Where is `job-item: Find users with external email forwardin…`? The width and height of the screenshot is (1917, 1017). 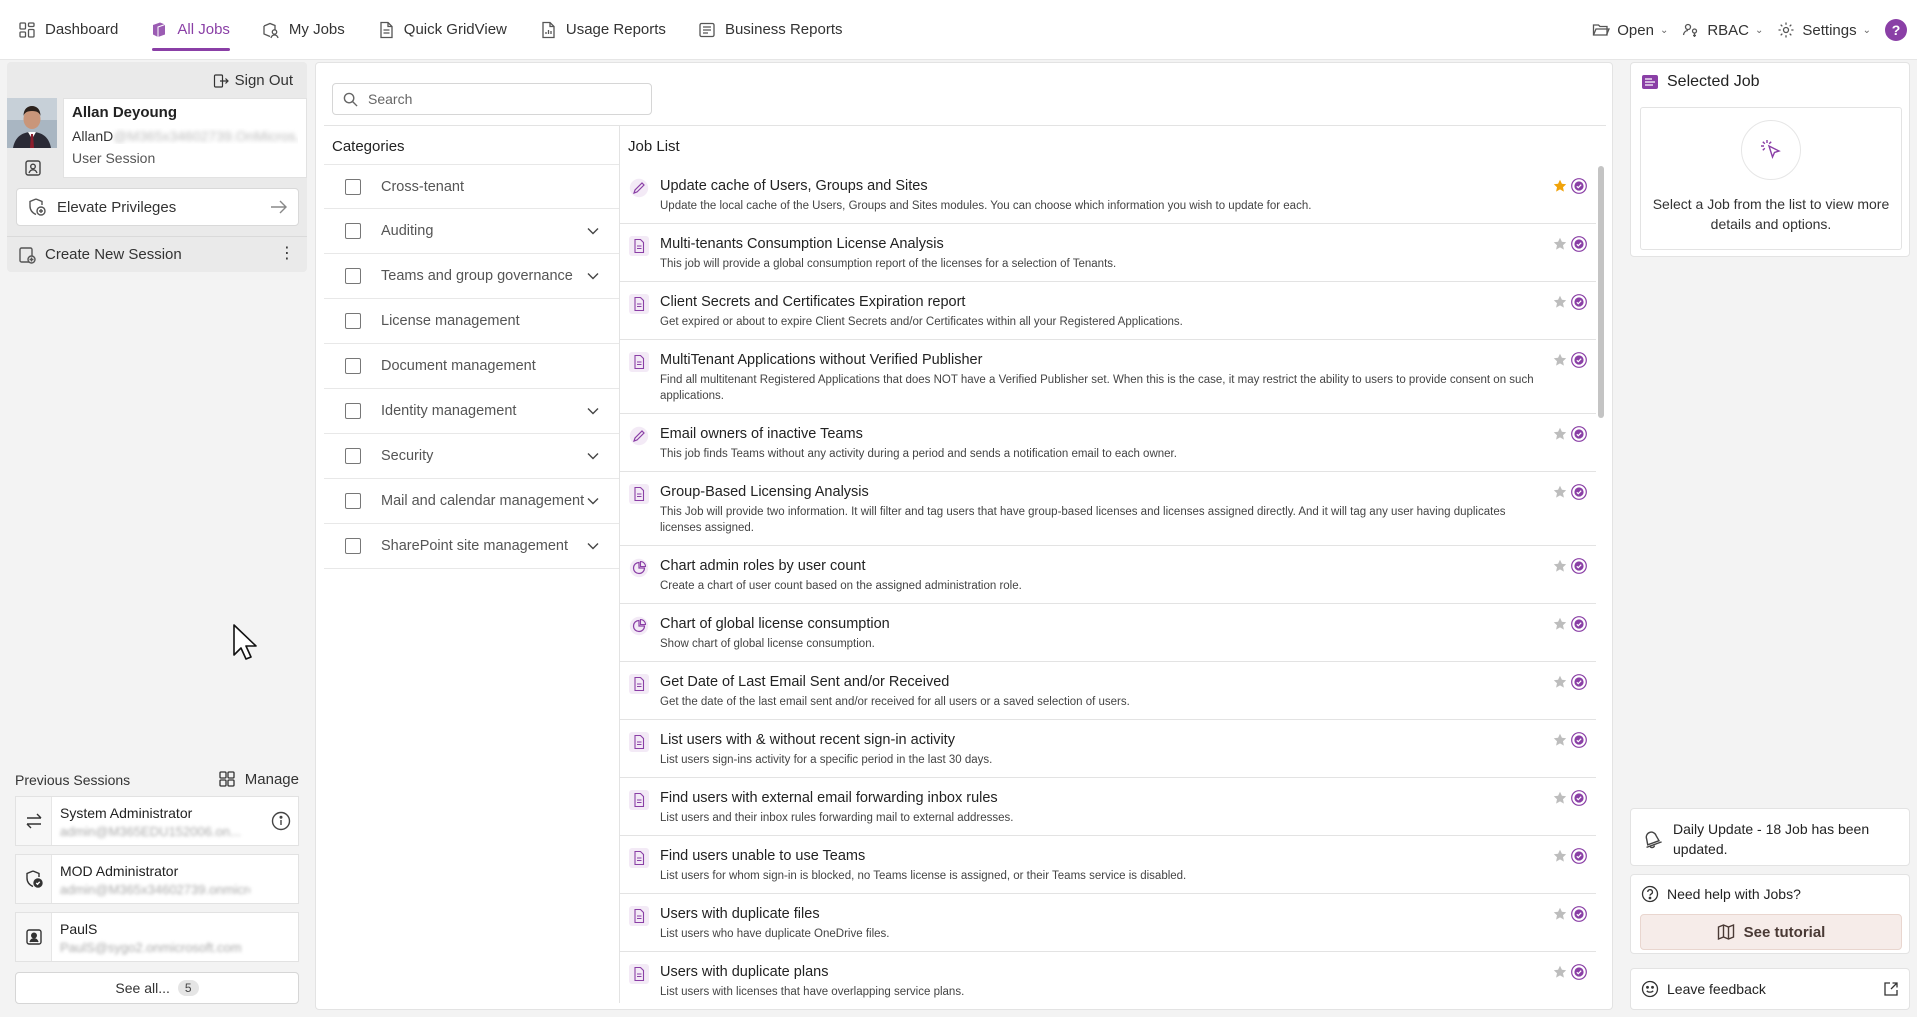
job-item: Find users with external email forwardin… is located at coordinates (1108, 807).